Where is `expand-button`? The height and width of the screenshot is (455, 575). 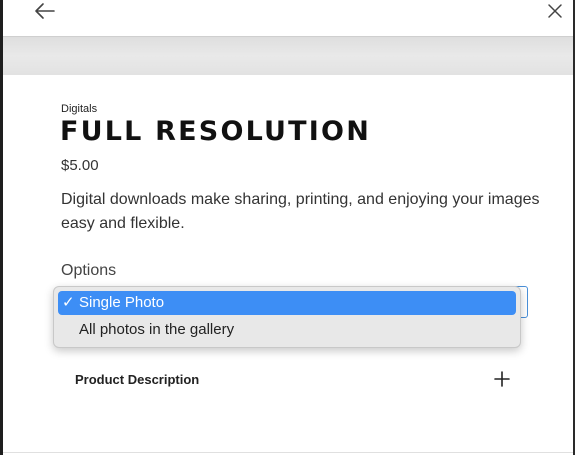
expand-button is located at coordinates (502, 379).